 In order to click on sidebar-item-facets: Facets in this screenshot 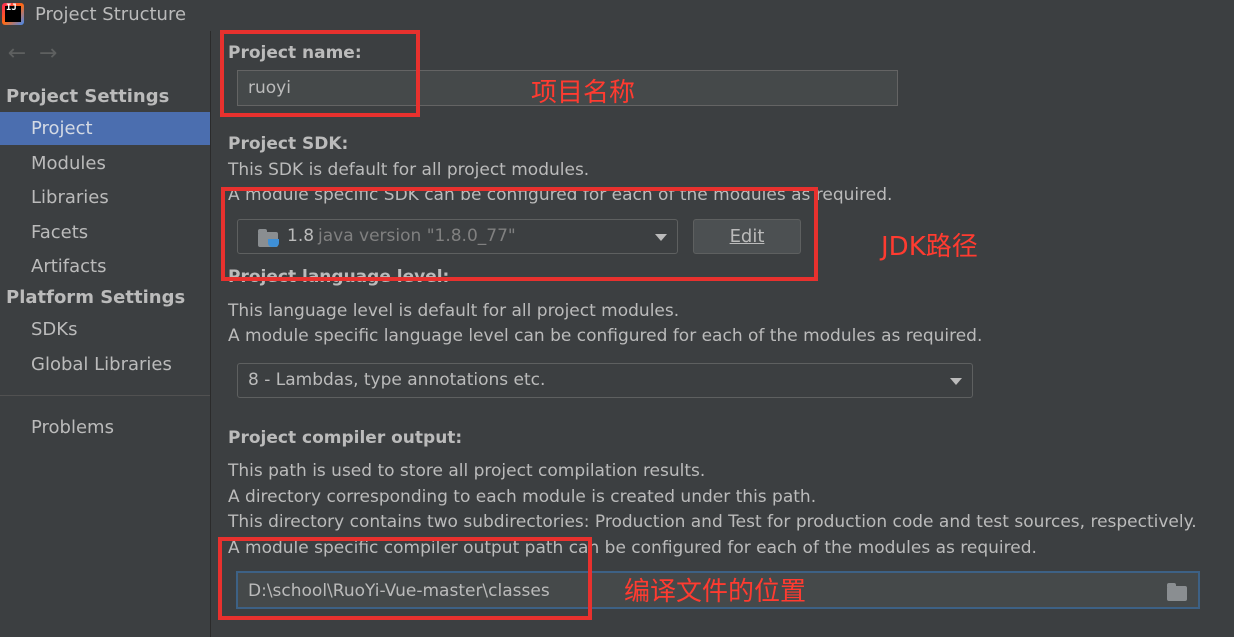, I will do `click(105, 232)`.